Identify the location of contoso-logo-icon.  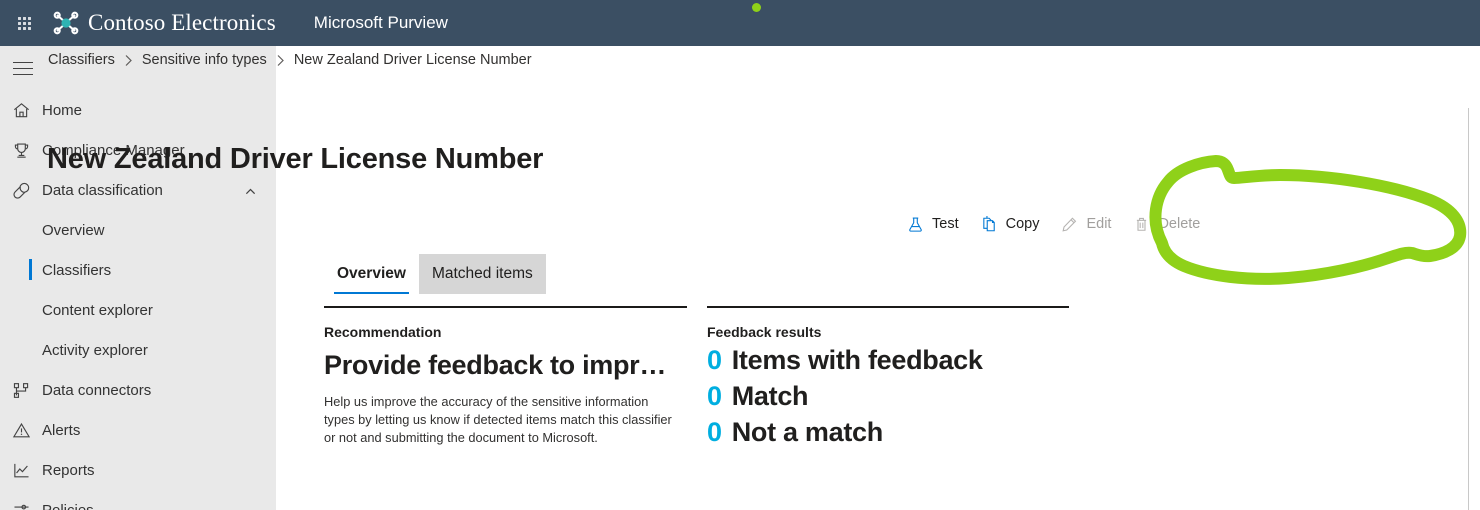
(66, 23).